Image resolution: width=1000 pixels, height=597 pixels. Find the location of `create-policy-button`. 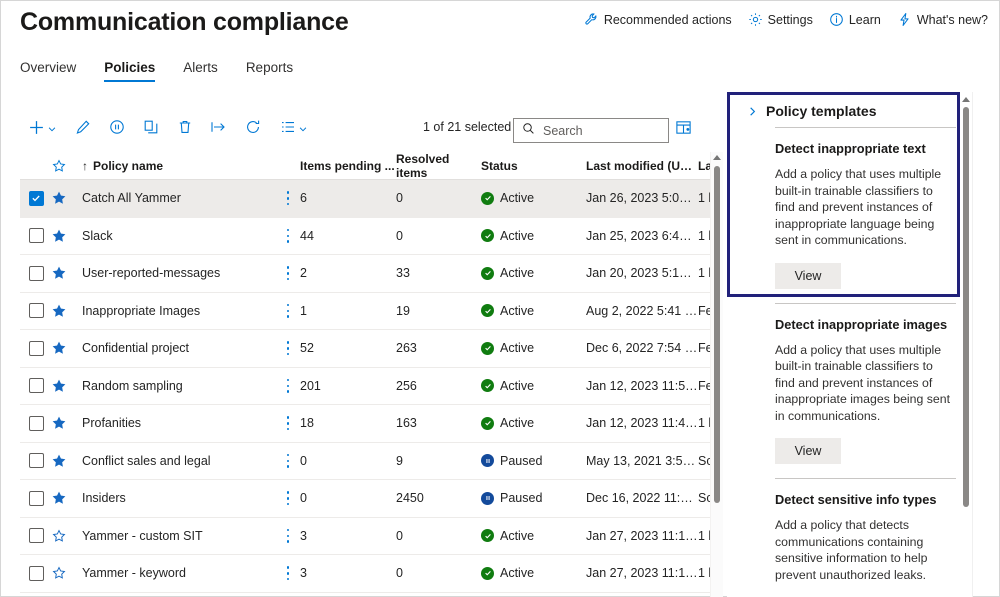

create-policy-button is located at coordinates (42, 130).